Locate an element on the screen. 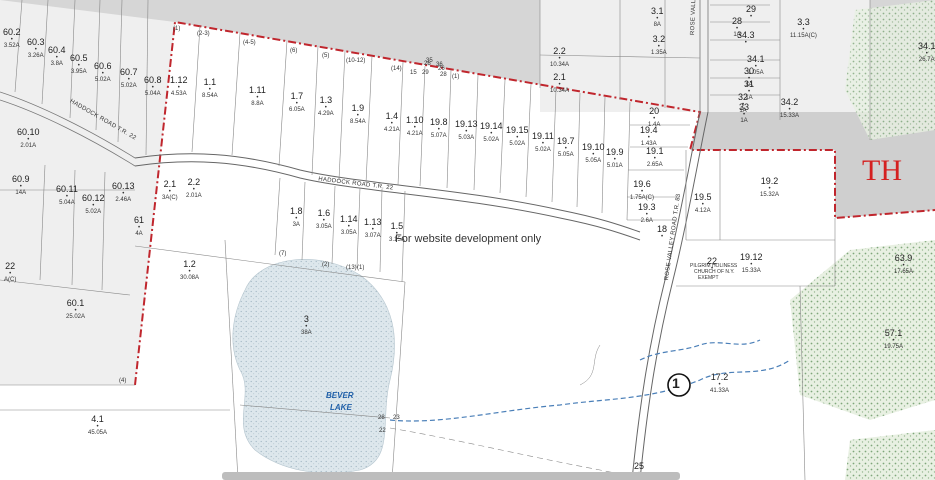 The height and width of the screenshot is (480, 935). parcel-19-8: 19.8 • 5.07A is located at coordinates (439, 129).